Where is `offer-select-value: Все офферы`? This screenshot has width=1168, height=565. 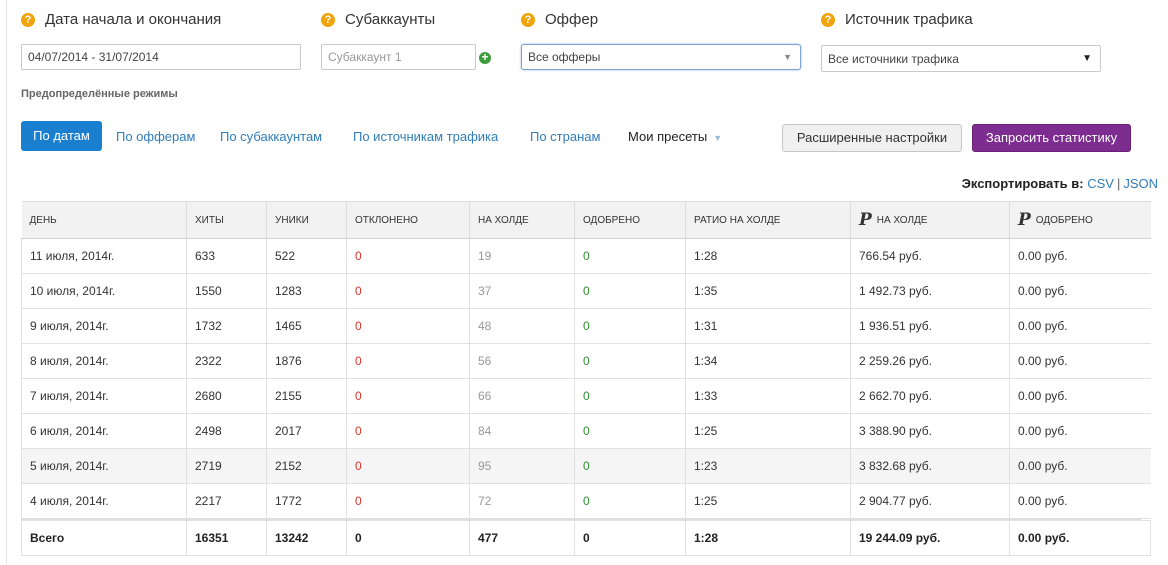
offer-select-value: Все офферы is located at coordinates (564, 57).